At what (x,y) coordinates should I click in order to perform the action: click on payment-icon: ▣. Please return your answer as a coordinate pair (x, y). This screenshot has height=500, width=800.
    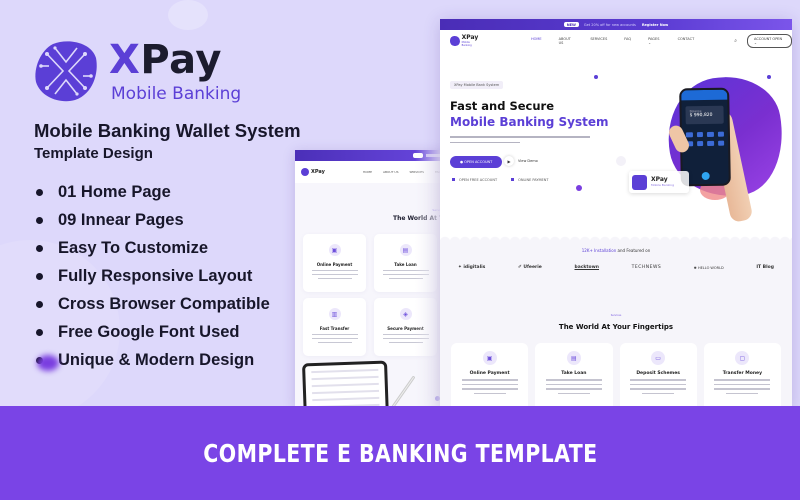
    Looking at the image, I should click on (334, 250).